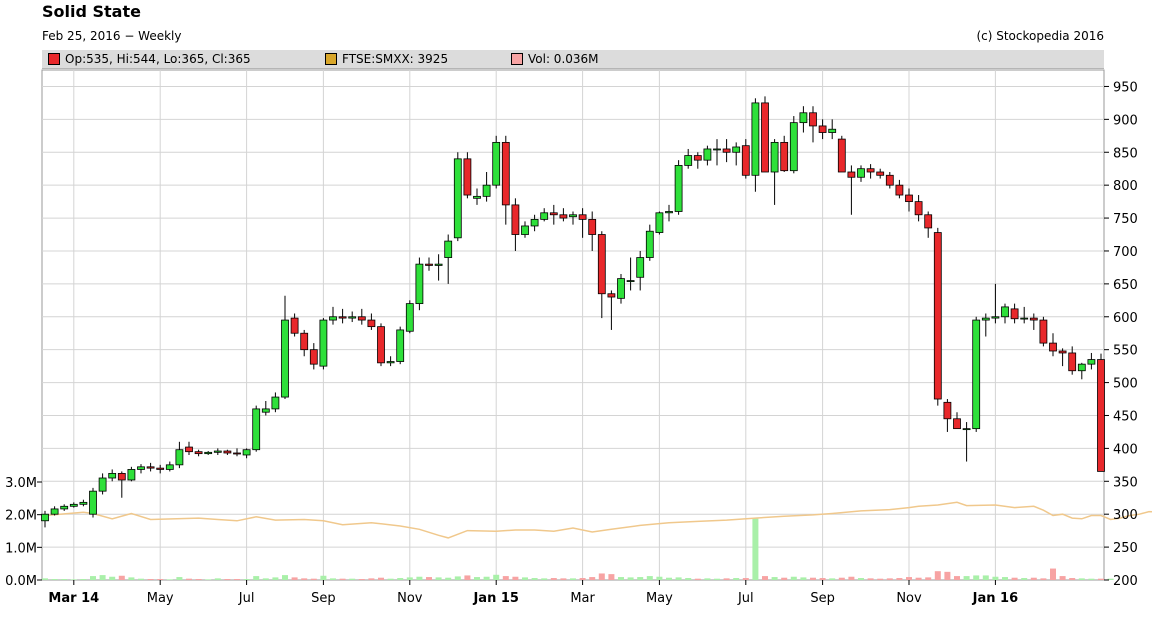 Image resolution: width=1152 pixels, height=620 pixels. What do you see at coordinates (1125, 120) in the screenshot?
I see `price-tick-label: 900` at bounding box center [1125, 120].